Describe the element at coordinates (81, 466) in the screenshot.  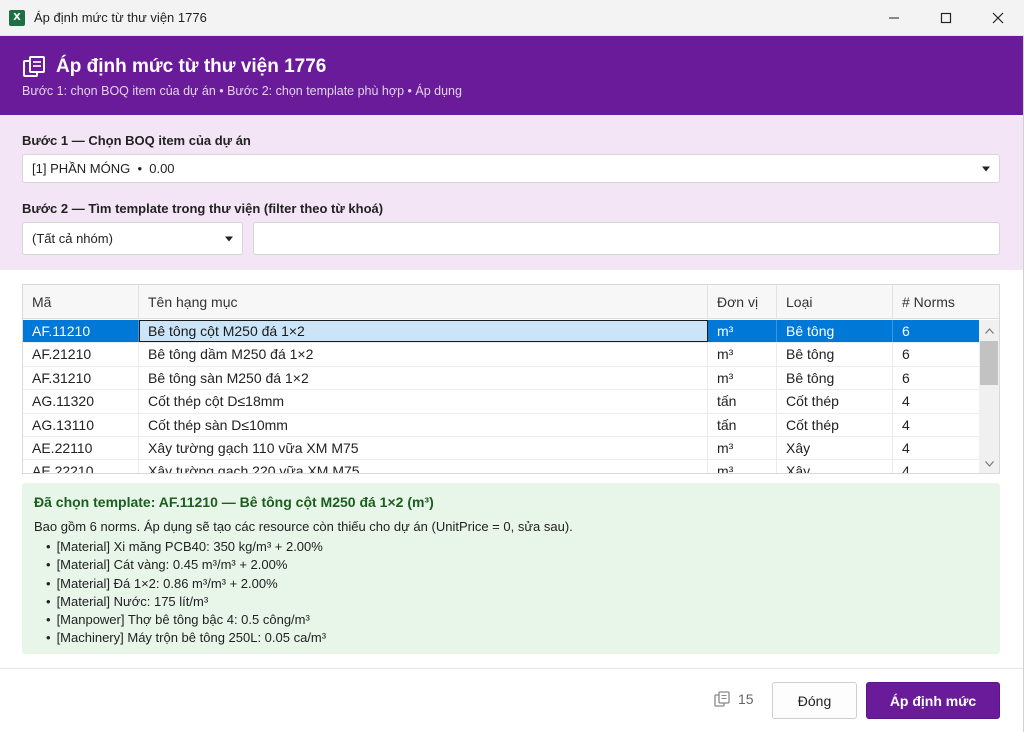
I see `cell-code: AE.22210` at that location.